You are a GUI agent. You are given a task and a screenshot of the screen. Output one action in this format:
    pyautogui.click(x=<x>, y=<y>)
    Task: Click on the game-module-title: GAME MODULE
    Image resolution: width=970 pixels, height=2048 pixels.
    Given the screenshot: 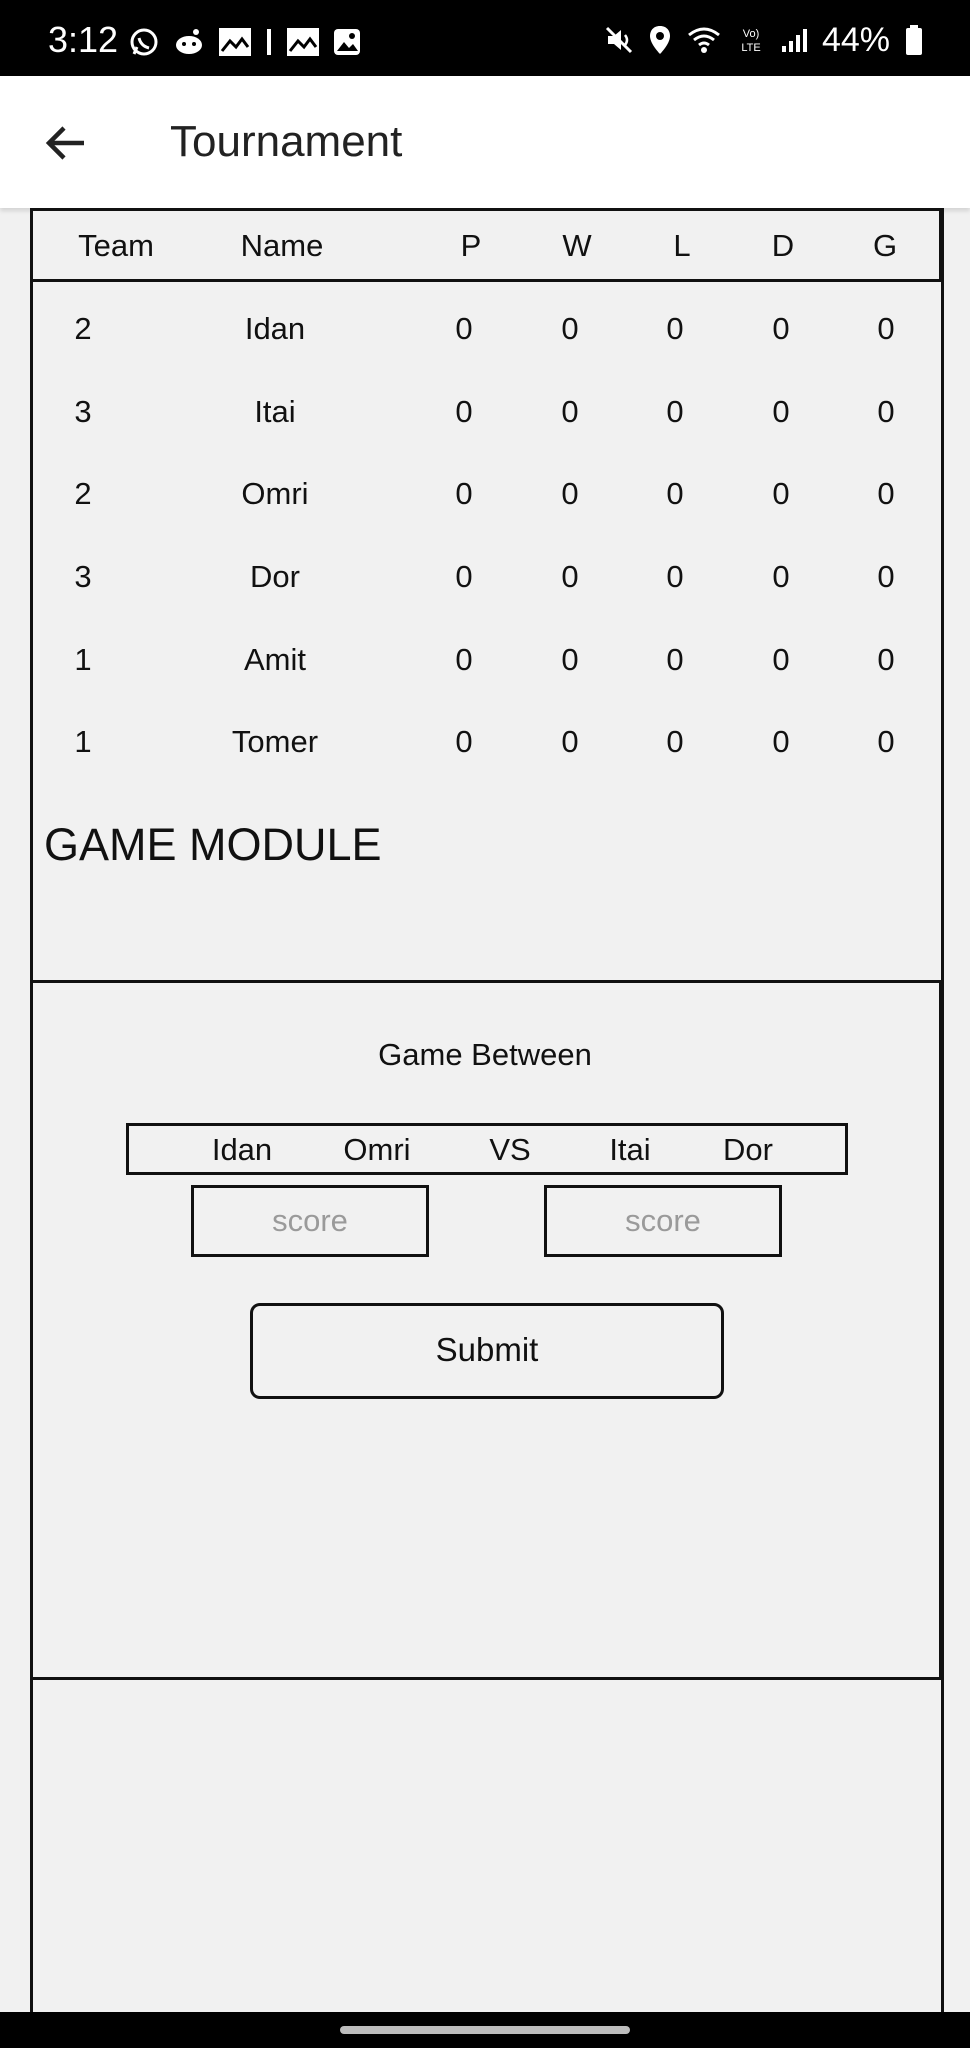 What is the action you would take?
    pyautogui.click(x=213, y=844)
    